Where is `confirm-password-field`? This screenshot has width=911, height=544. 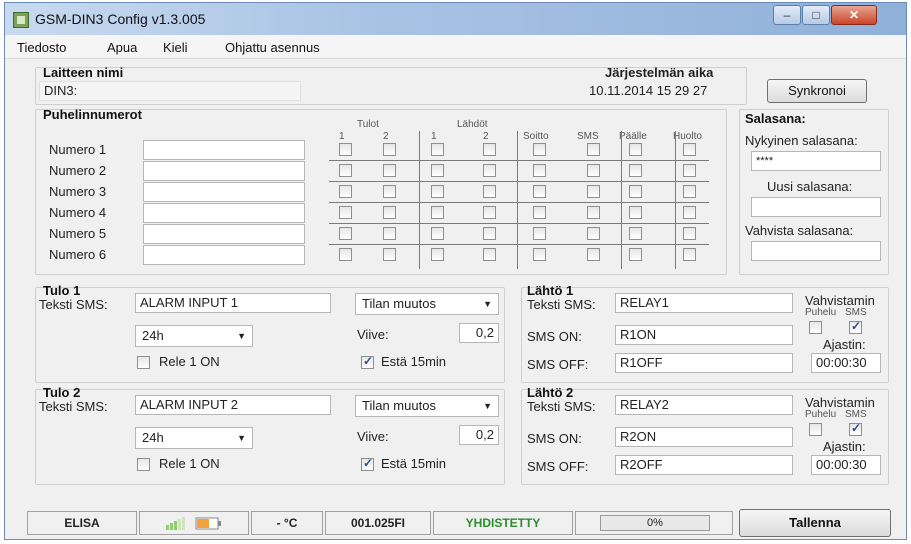 confirm-password-field is located at coordinates (816, 251).